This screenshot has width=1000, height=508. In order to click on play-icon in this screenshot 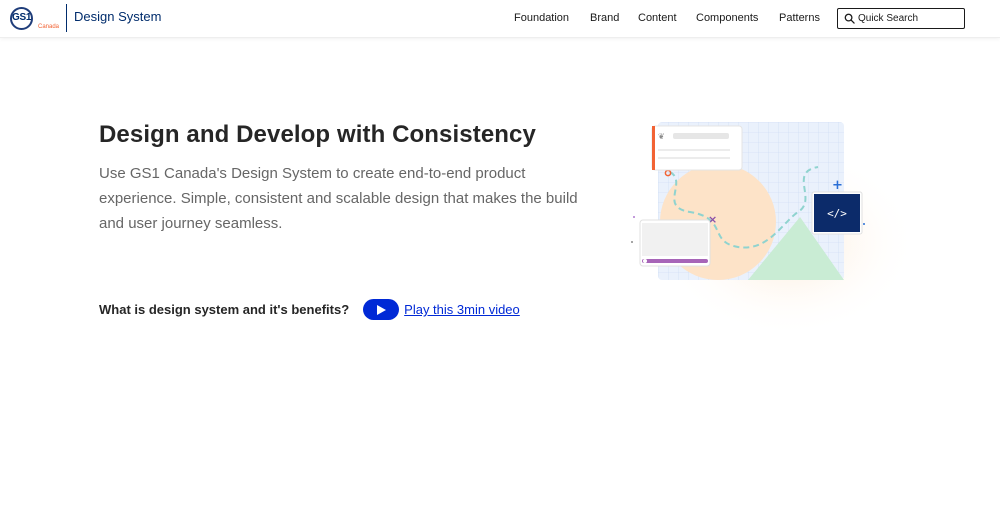, I will do `click(382, 309)`.